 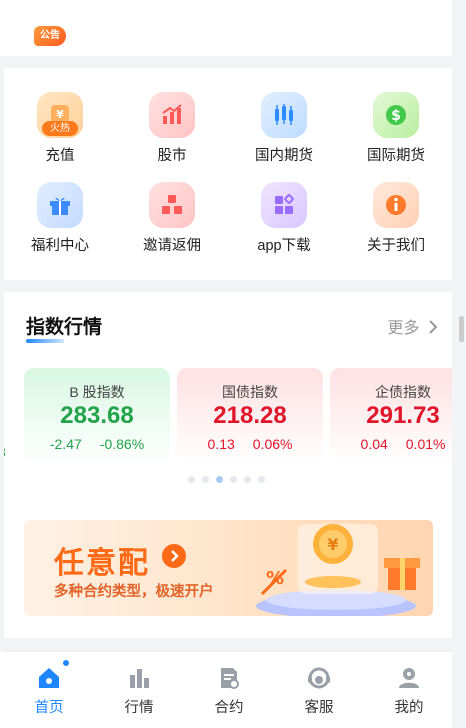 What do you see at coordinates (284, 115) in the screenshot?
I see `domestic-futures-icon` at bounding box center [284, 115].